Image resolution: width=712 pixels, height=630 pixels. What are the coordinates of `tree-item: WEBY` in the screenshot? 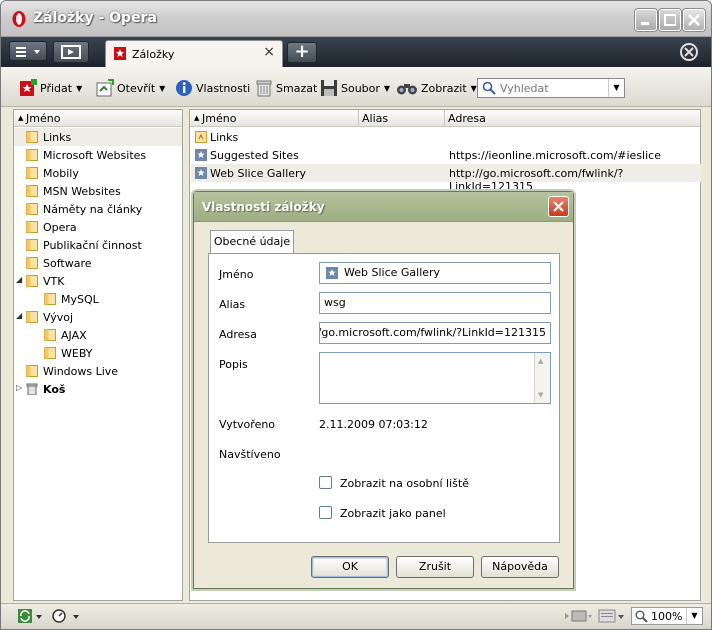 It's located at (98, 353).